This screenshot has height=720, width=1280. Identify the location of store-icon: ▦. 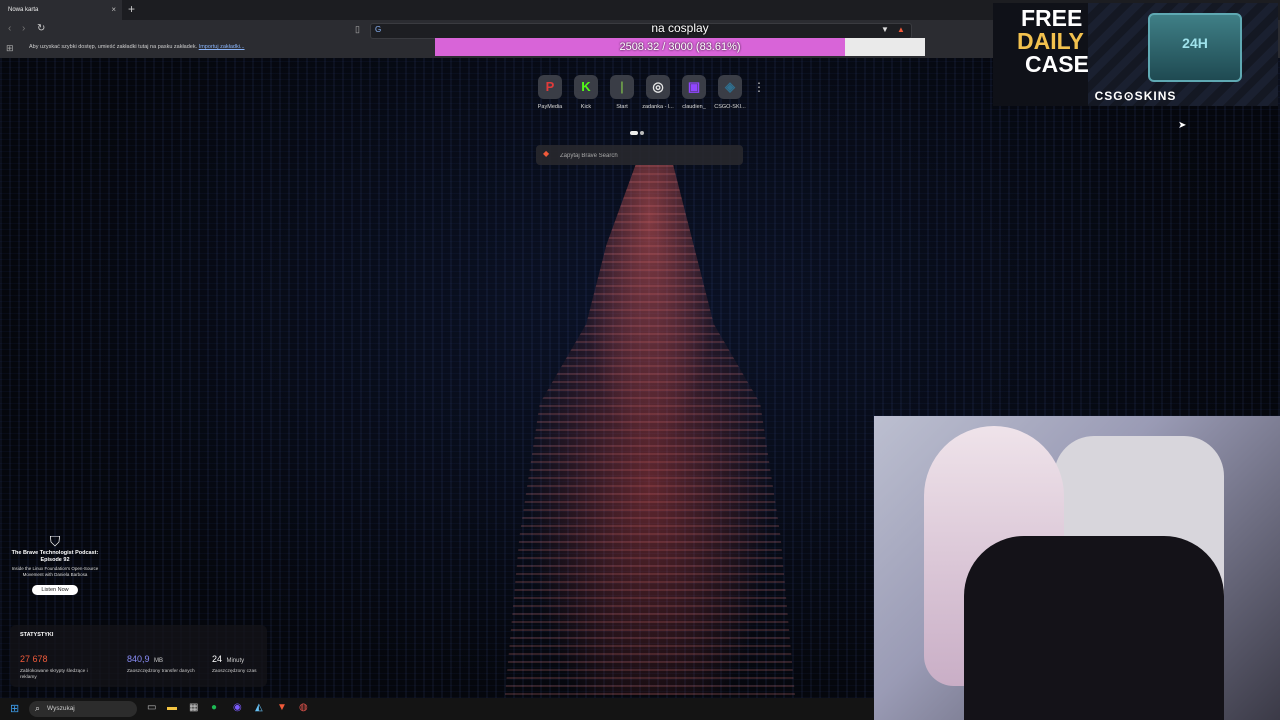
(193, 707).